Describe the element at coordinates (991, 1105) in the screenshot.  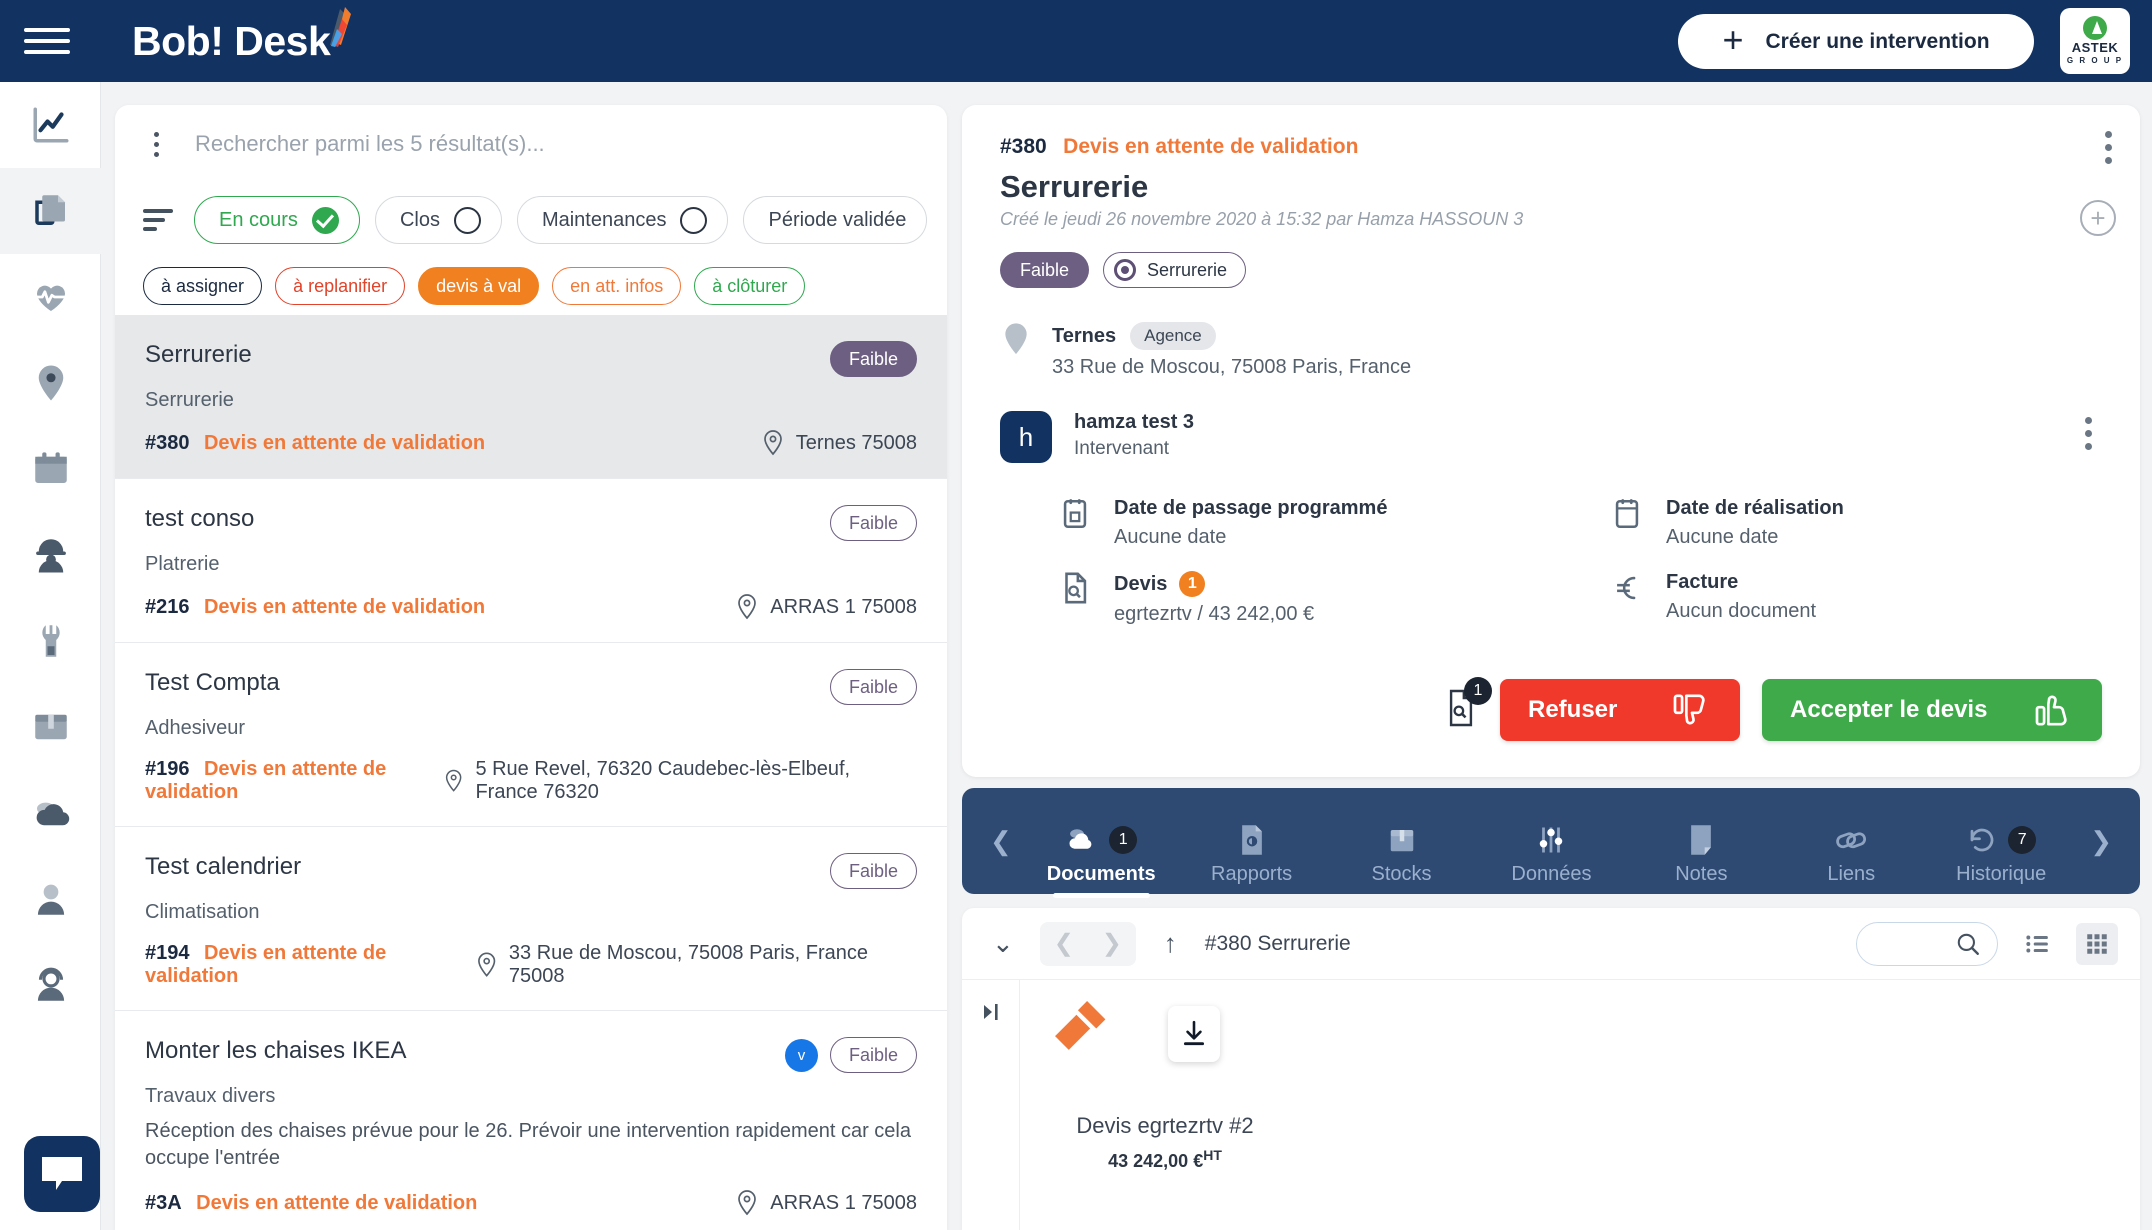
I see `documents-tree-toggle` at that location.